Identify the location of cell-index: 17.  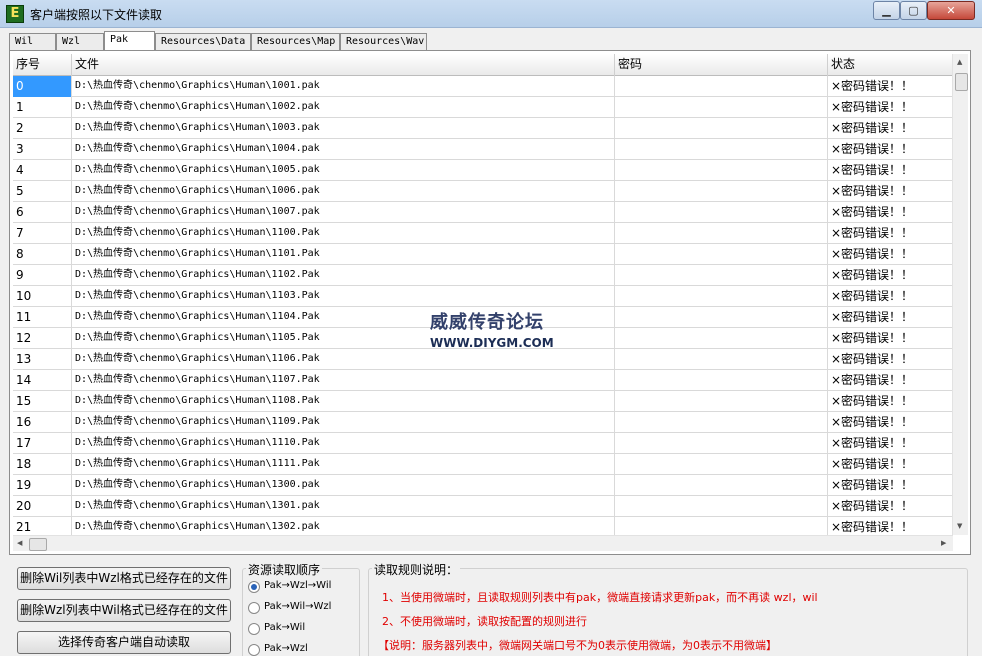
(42, 443).